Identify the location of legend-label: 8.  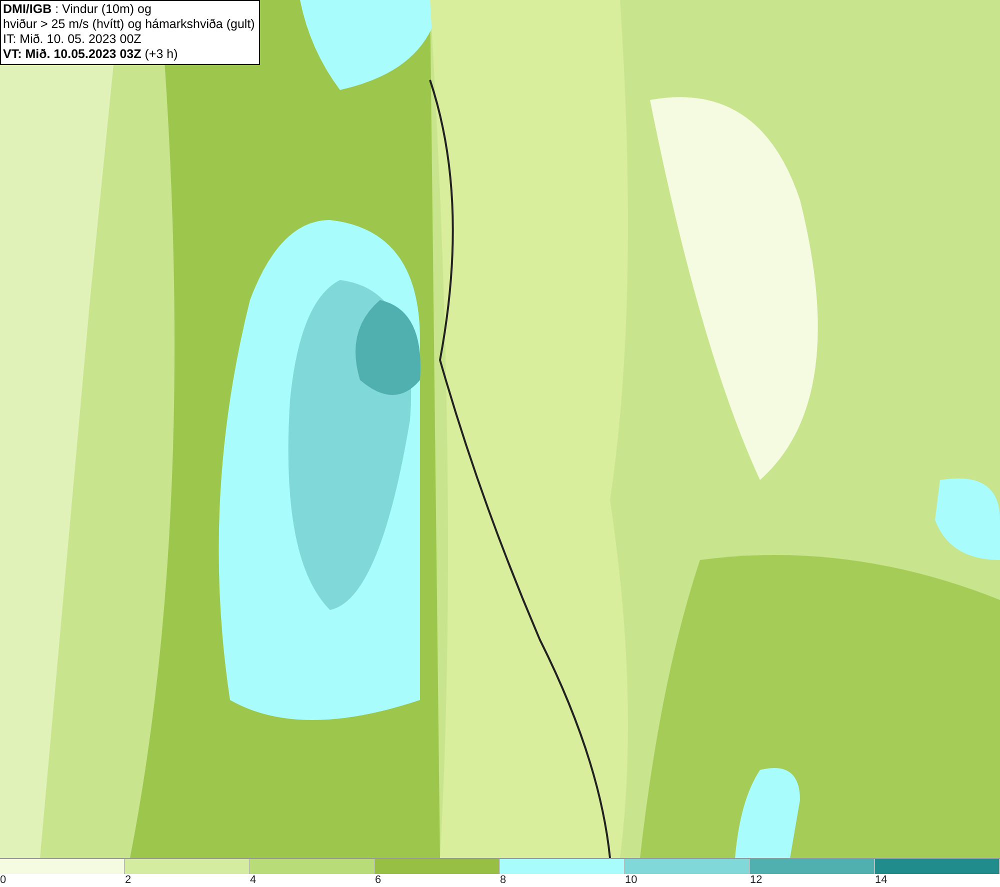
(503, 880).